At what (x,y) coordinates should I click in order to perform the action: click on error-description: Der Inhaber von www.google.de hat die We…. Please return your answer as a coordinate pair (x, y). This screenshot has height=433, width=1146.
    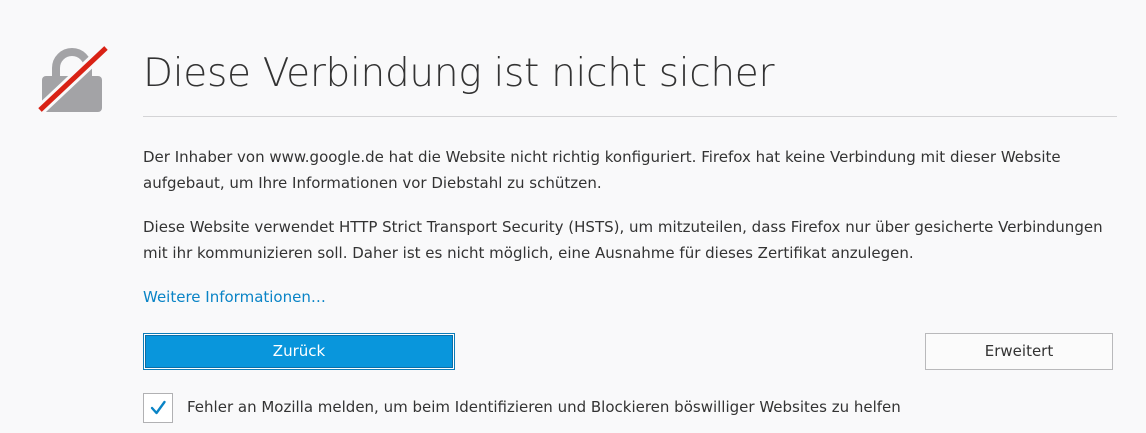
    Looking at the image, I should click on (602, 170).